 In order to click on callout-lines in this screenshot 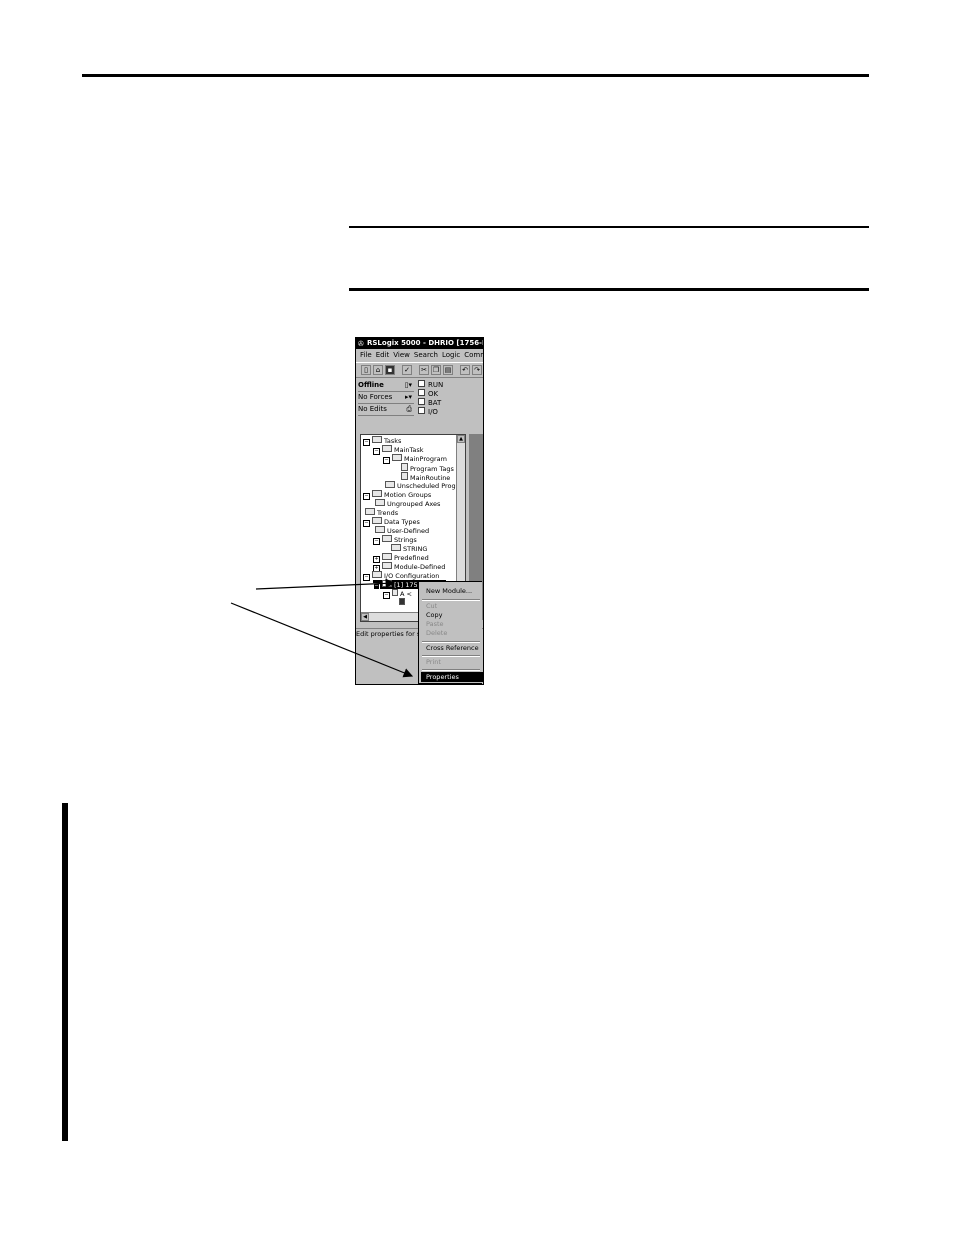, I will do `click(322, 628)`.